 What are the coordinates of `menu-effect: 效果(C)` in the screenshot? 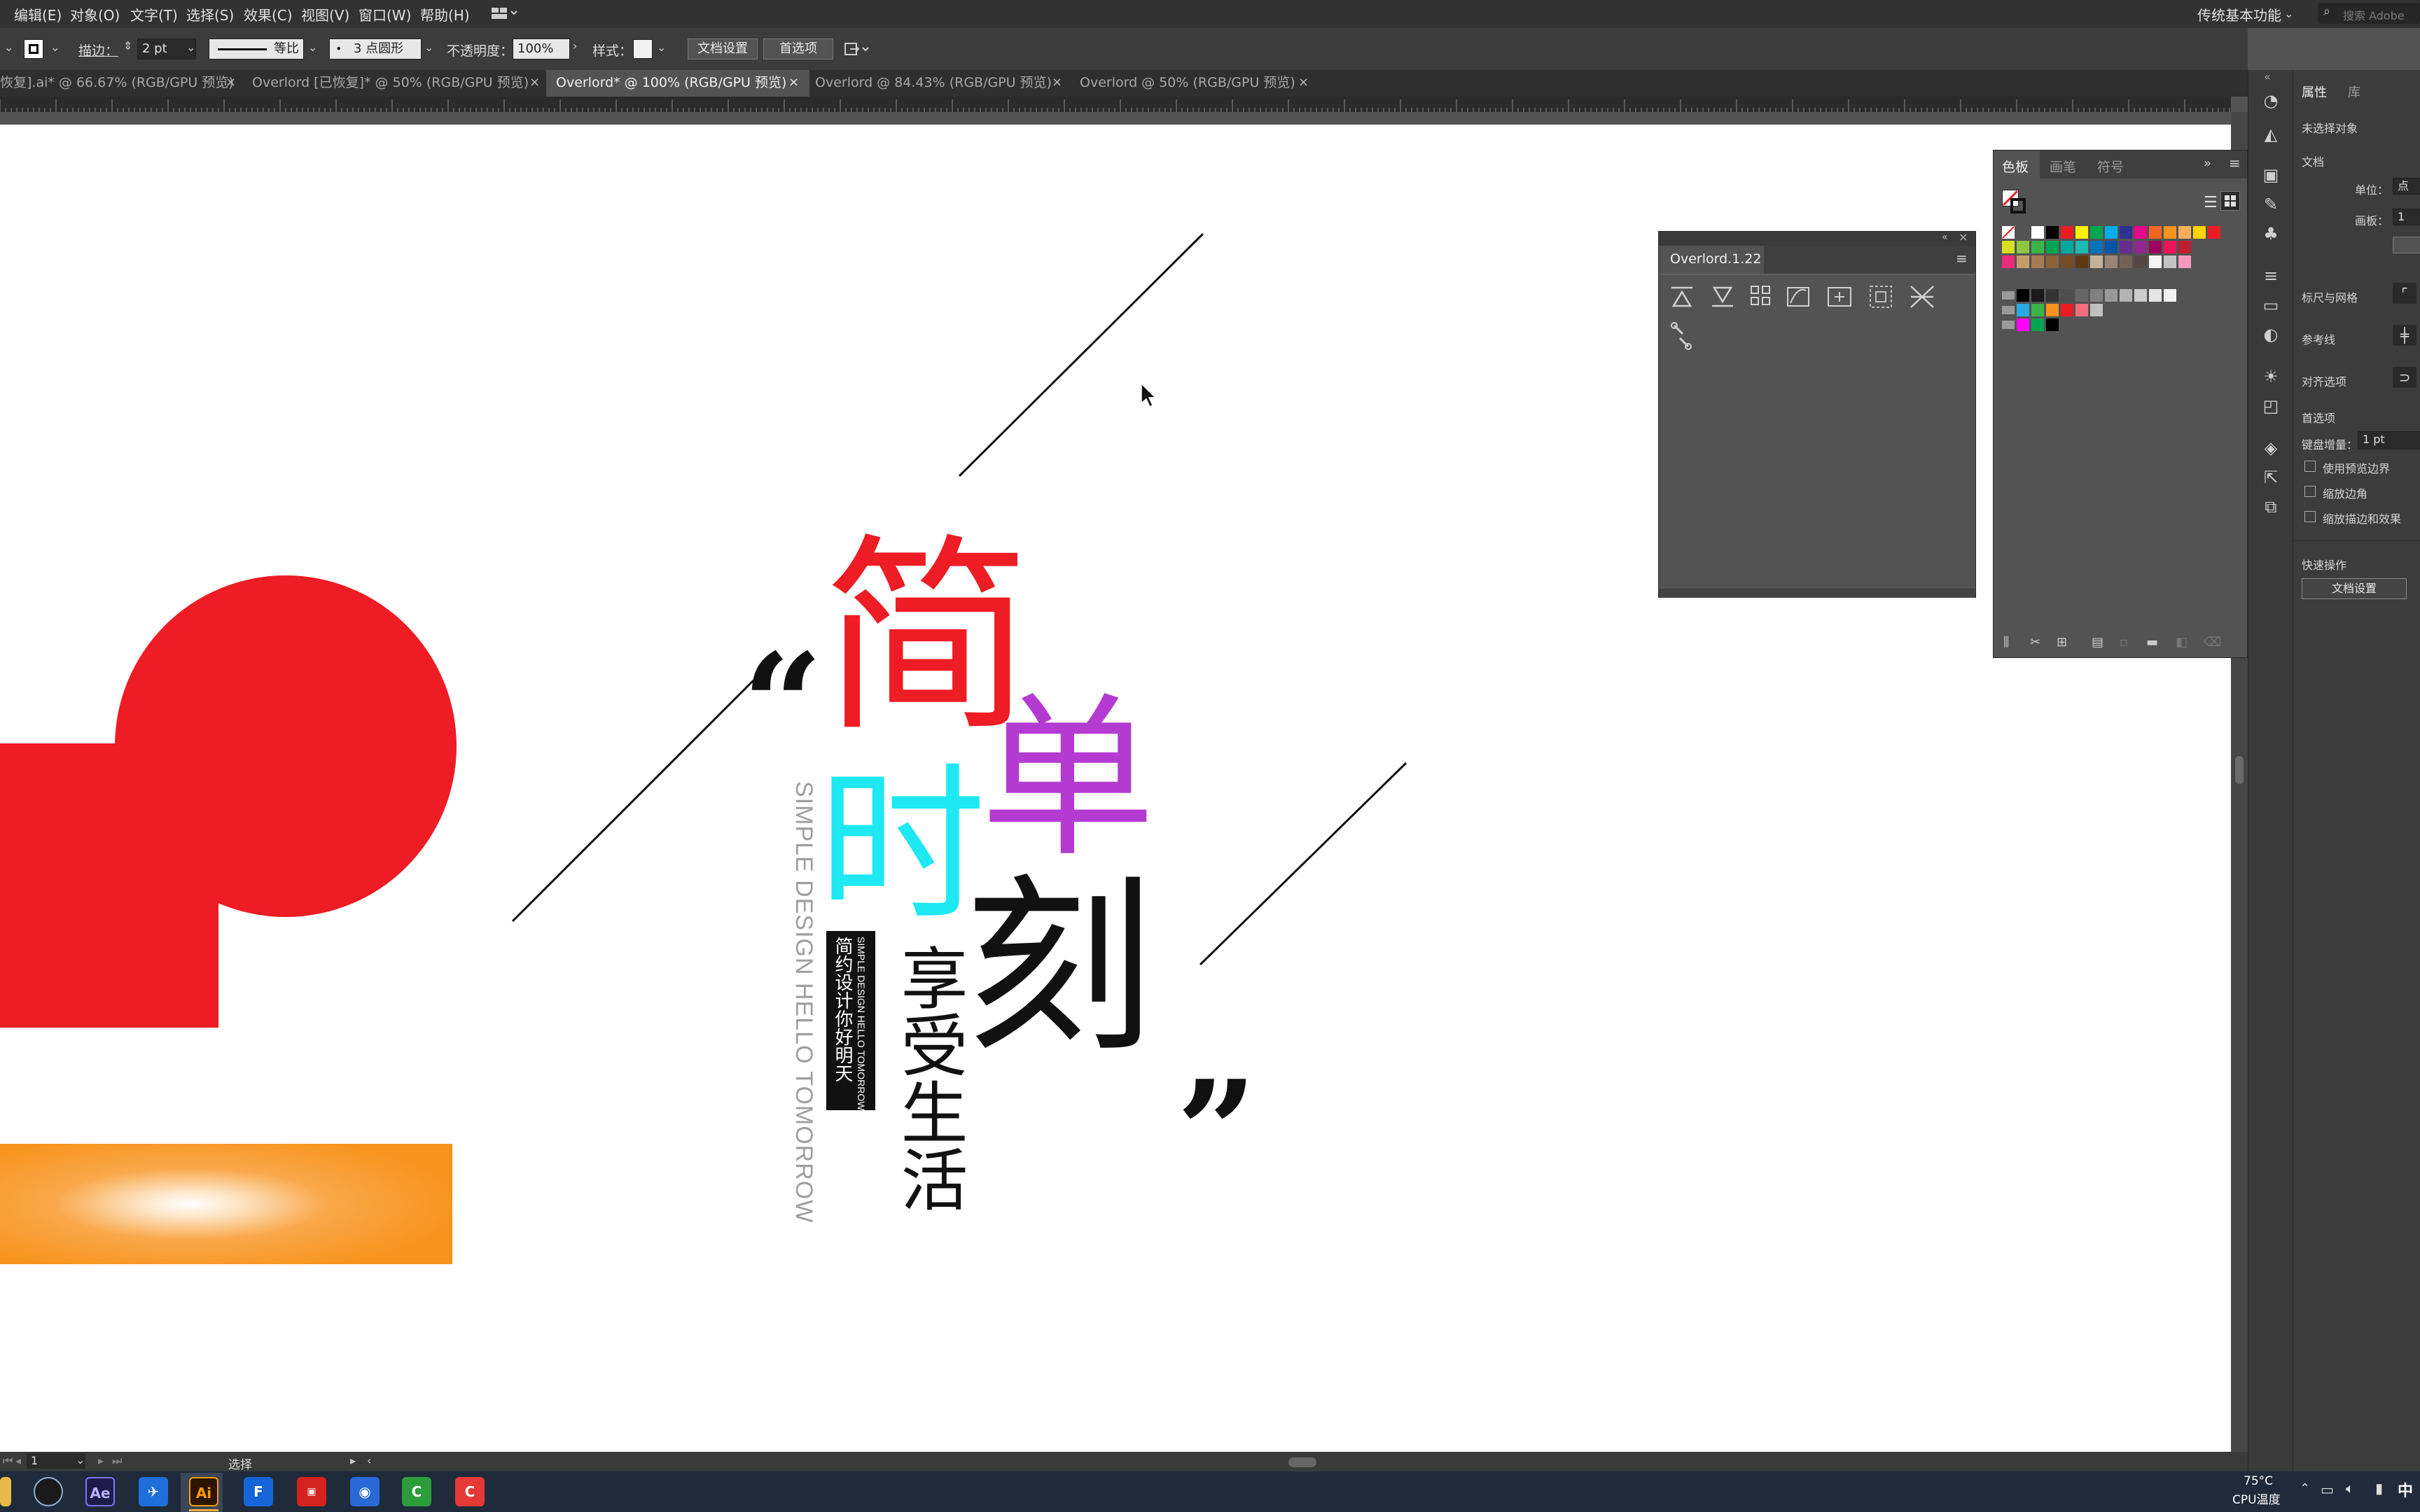 It's located at (268, 14).